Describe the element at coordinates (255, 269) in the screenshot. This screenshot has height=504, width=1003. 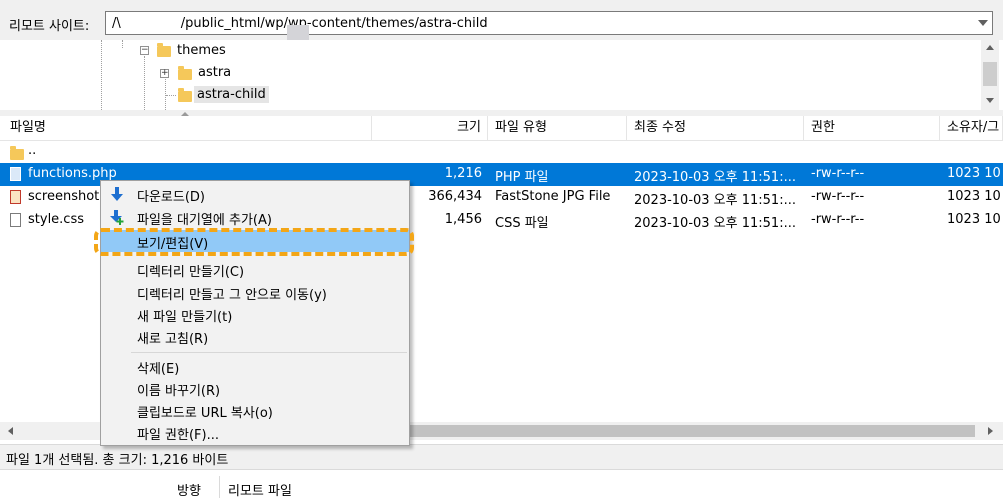
I see `menu-item-create-directory: 디렉터리 만들기(C)` at that location.